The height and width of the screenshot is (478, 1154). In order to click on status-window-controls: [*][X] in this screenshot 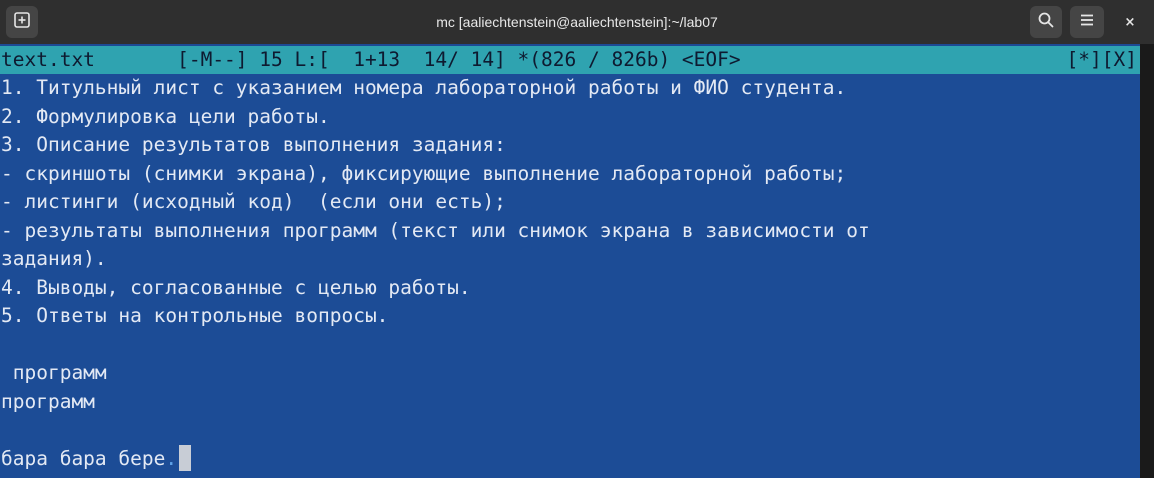, I will do `click(1102, 60)`.